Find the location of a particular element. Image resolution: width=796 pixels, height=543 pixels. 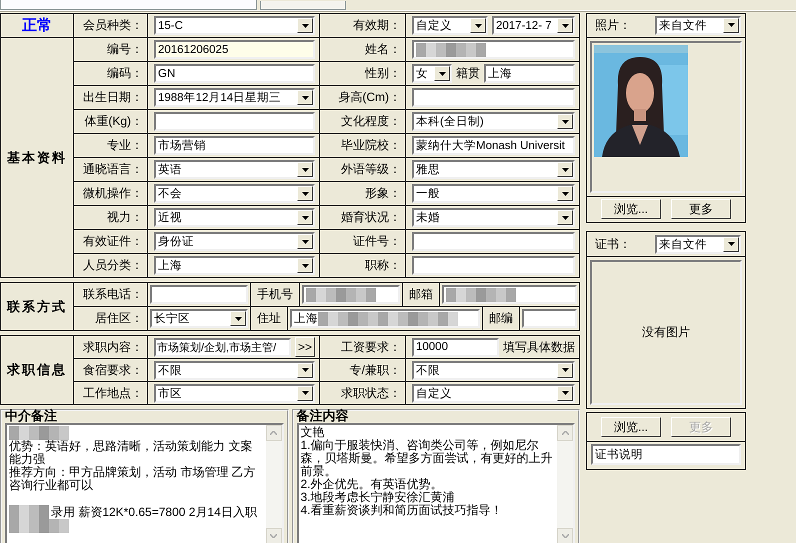

field-label: 视力： is located at coordinates (110, 217).